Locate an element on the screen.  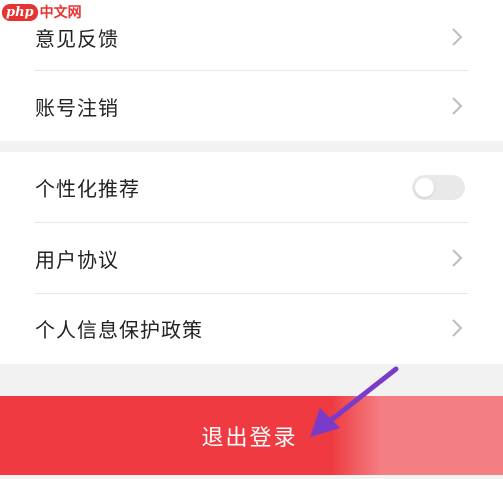
user-agreement-row: 用户协议 is located at coordinates (251, 258).